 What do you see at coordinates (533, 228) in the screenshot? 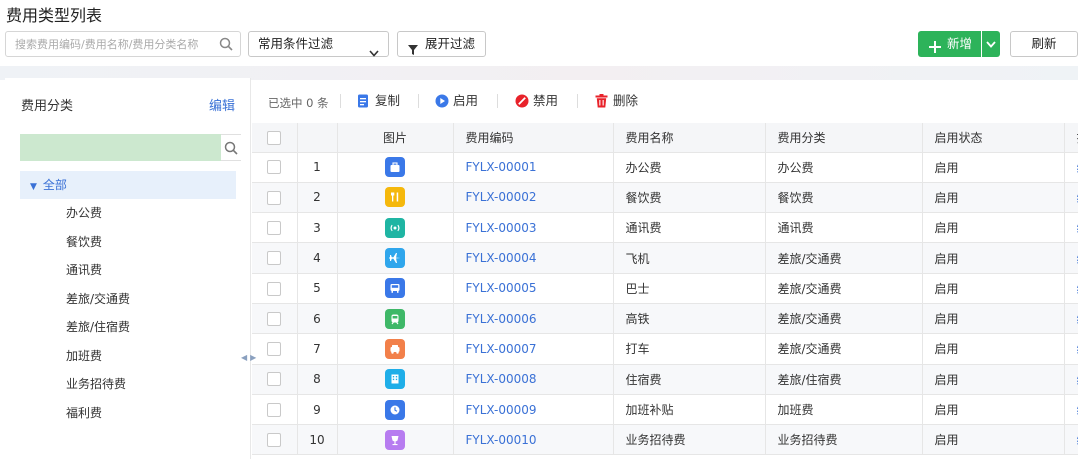
I see `expense-code-link: FYLX-00003` at bounding box center [533, 228].